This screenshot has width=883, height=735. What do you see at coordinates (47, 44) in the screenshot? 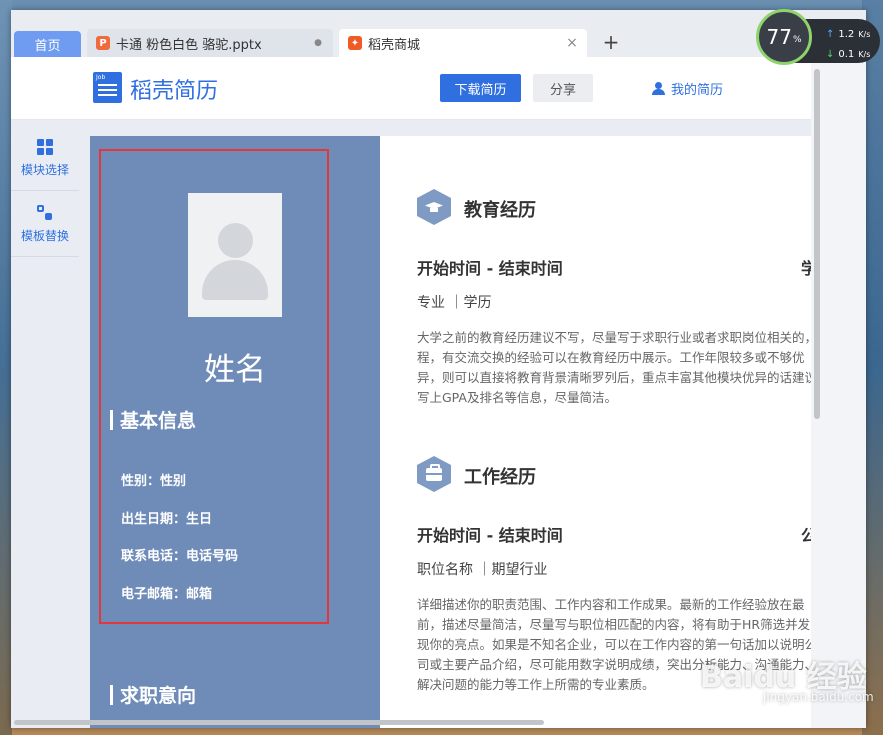
I see `tab-home: 首页` at bounding box center [47, 44].